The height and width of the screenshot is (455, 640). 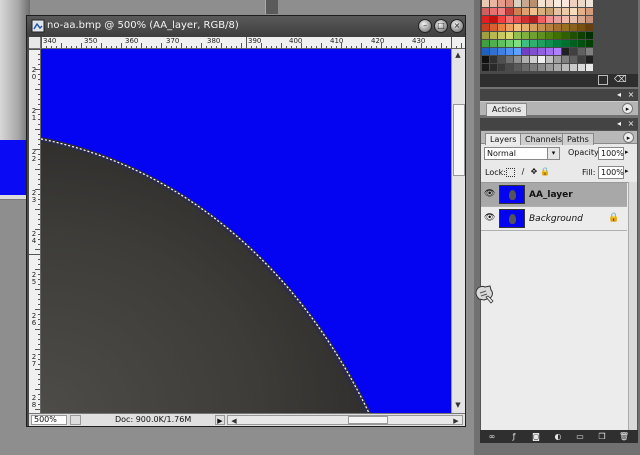 What do you see at coordinates (627, 171) in the screenshot?
I see `fill-slider-arrow: ▸` at bounding box center [627, 171].